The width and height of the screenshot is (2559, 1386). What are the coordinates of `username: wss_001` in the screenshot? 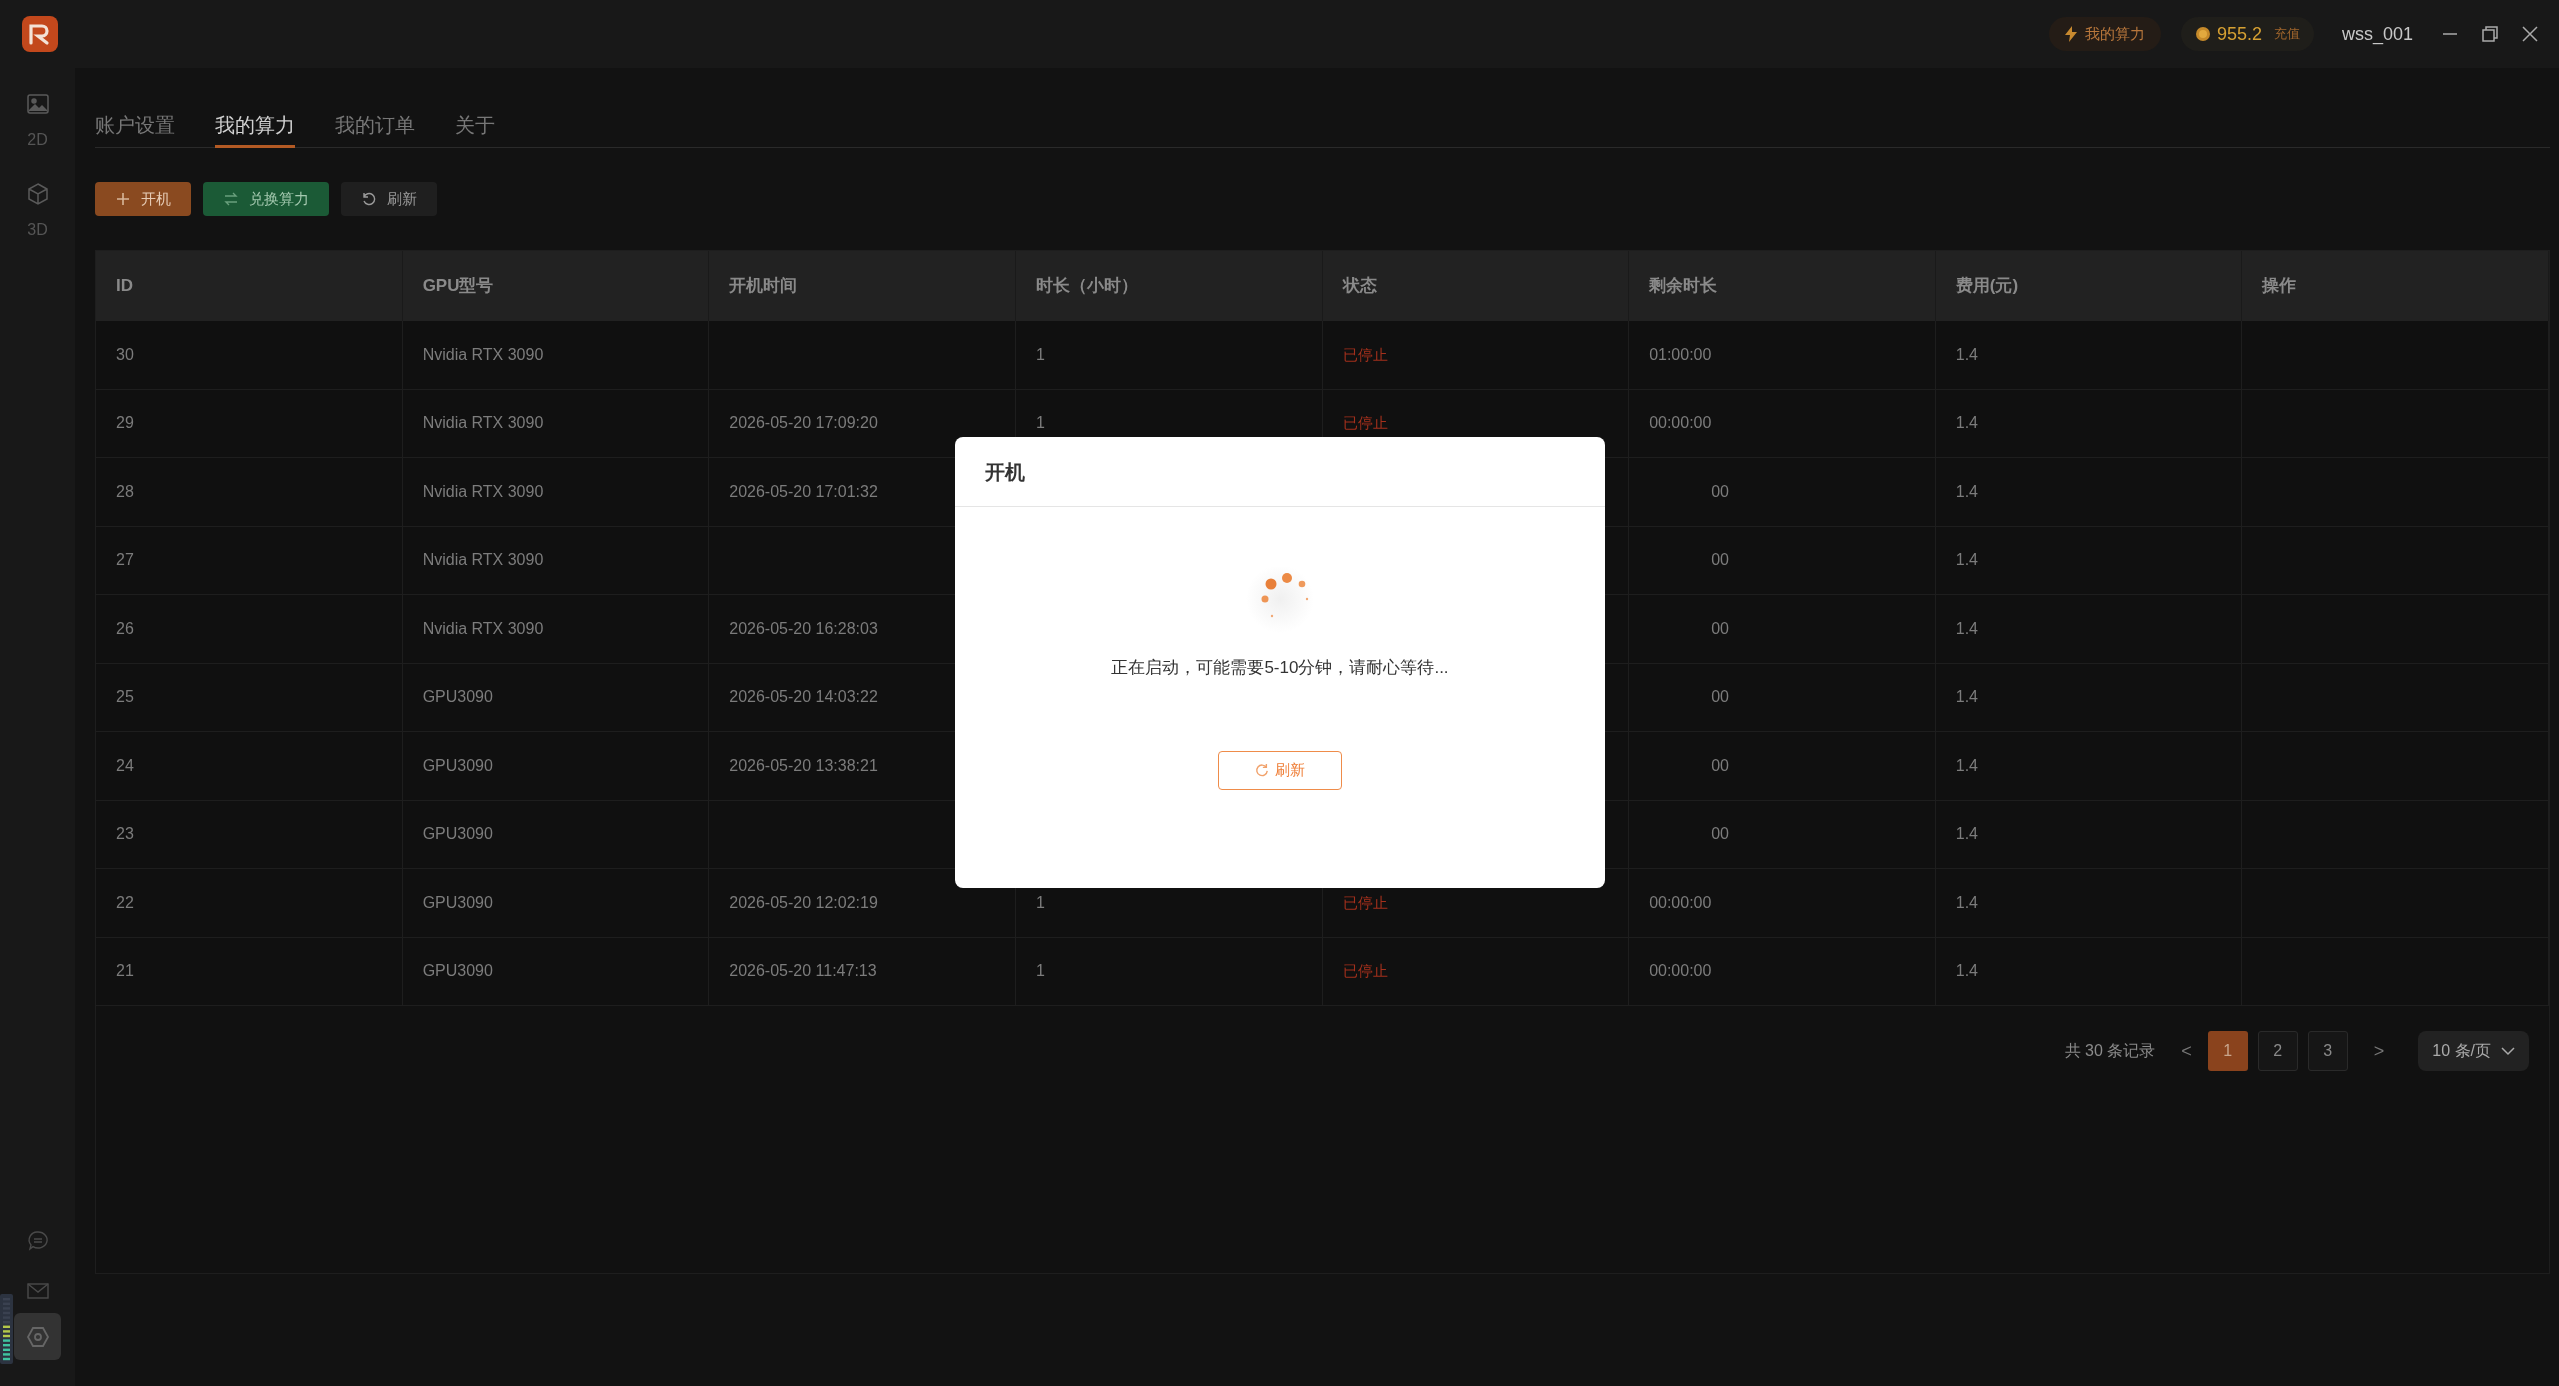 It's located at (2377, 34).